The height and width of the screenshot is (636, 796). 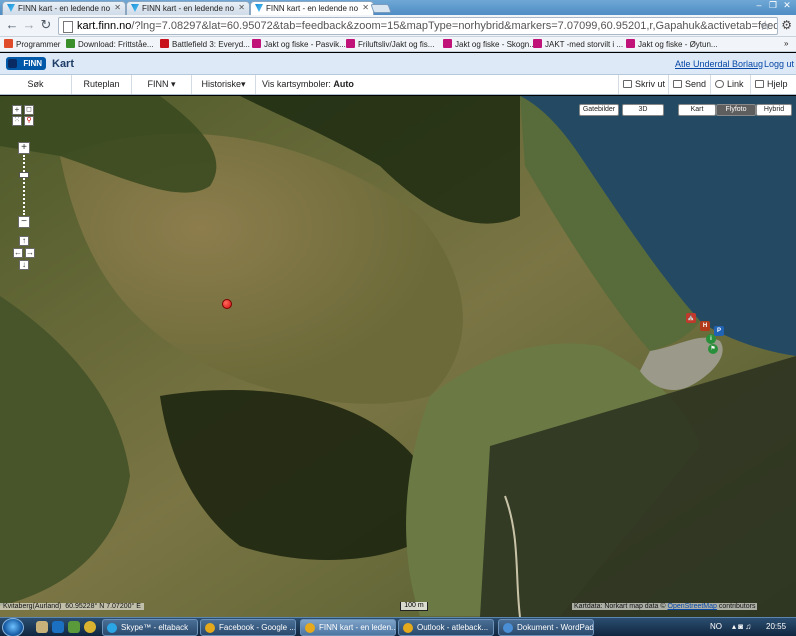 I want to click on map-symbols-select: Vis kartsymboler: Auto ▾, so click(x=306, y=91).